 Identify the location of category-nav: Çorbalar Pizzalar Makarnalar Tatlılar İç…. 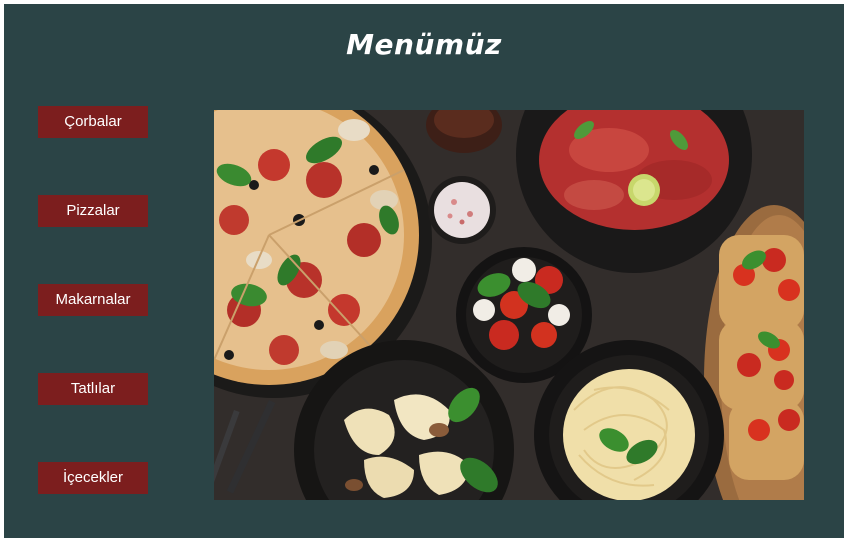
(94, 301).